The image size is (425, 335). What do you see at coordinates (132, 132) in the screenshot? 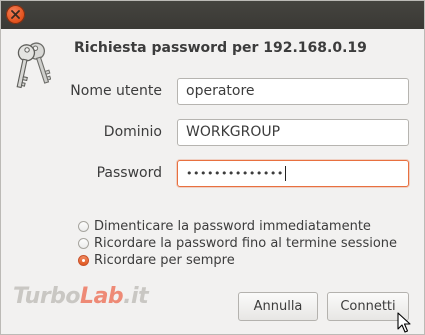
I see `domain-label: Dominio` at bounding box center [132, 132].